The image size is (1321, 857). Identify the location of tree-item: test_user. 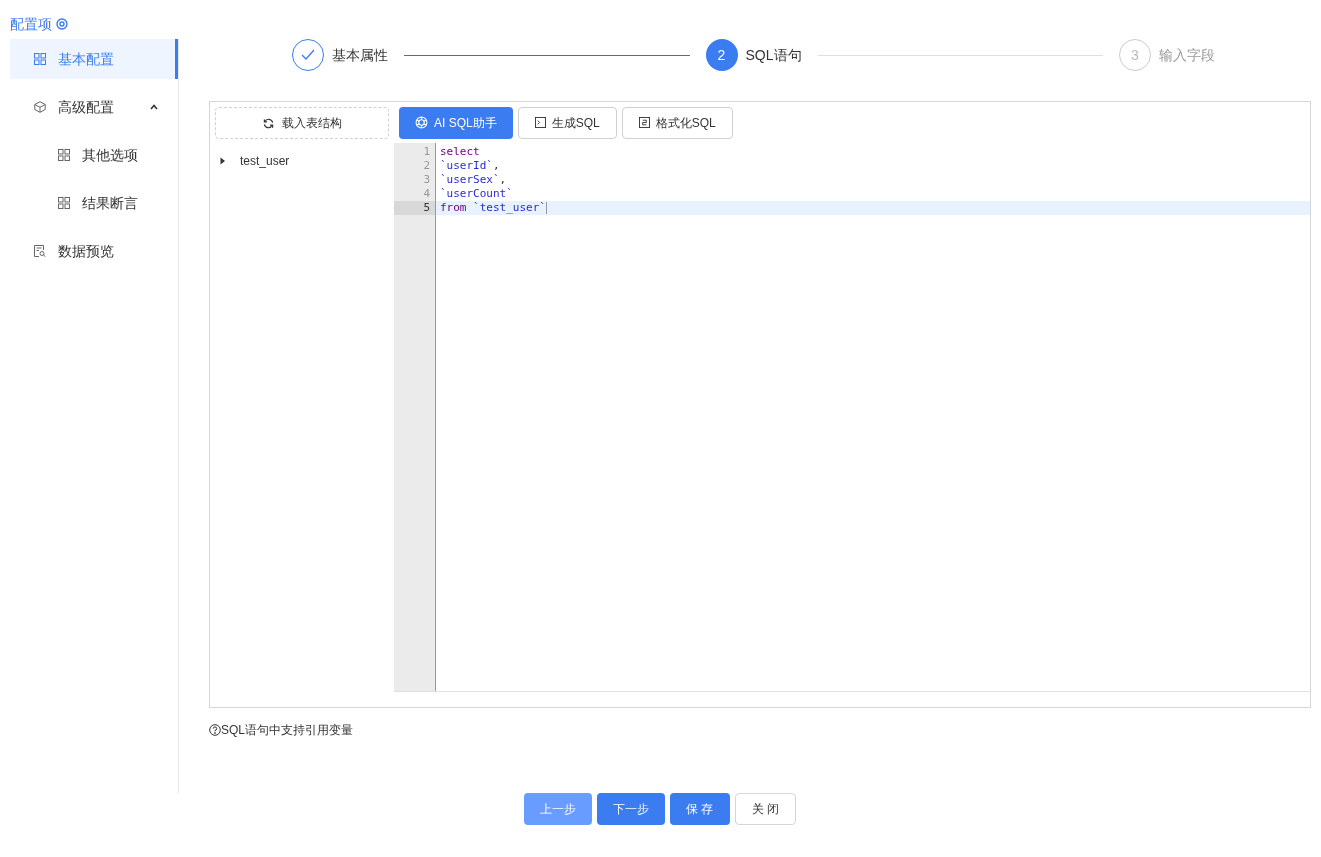
(302, 161).